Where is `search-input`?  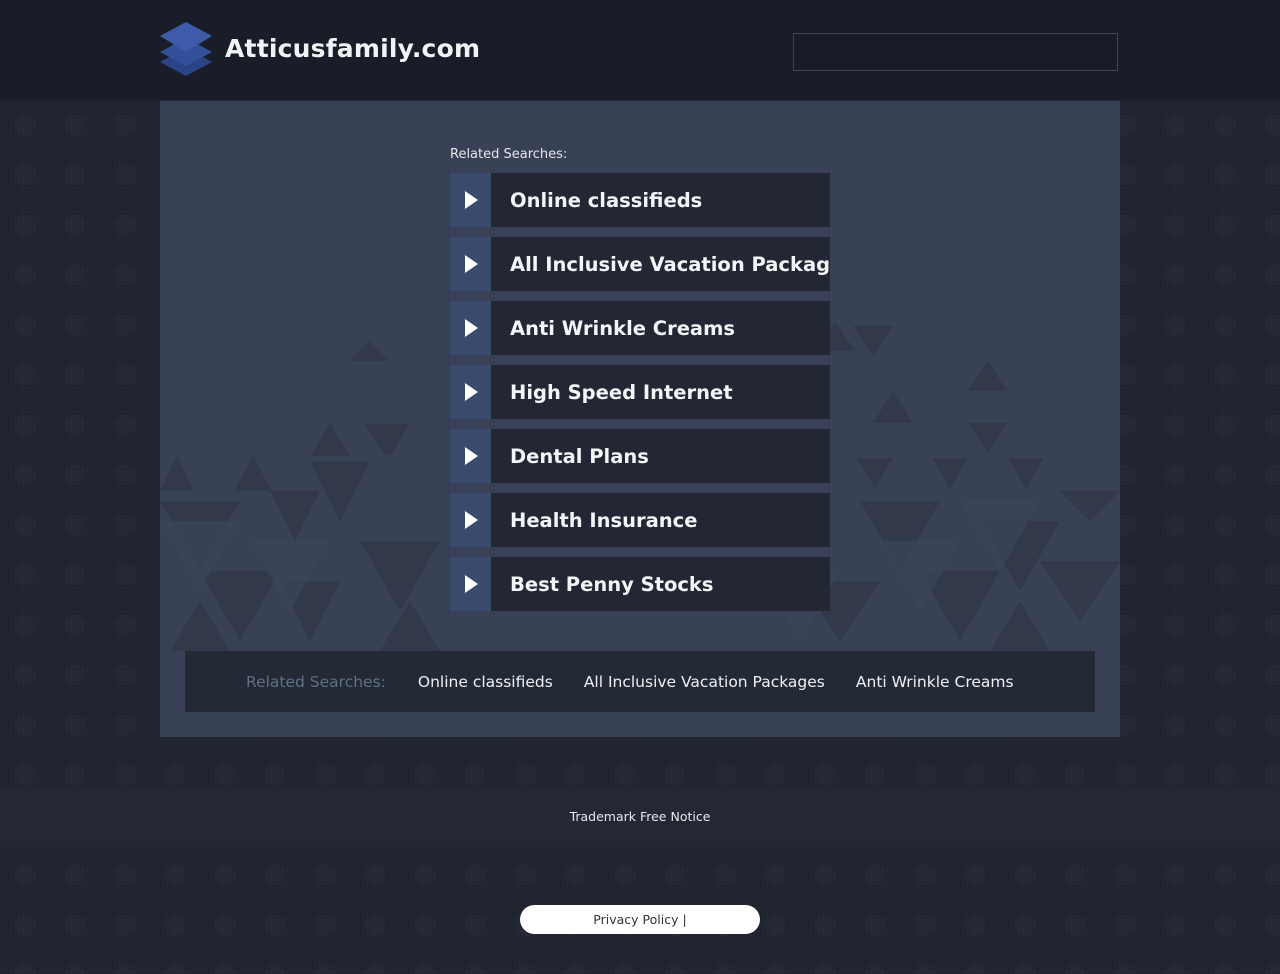 search-input is located at coordinates (955, 52).